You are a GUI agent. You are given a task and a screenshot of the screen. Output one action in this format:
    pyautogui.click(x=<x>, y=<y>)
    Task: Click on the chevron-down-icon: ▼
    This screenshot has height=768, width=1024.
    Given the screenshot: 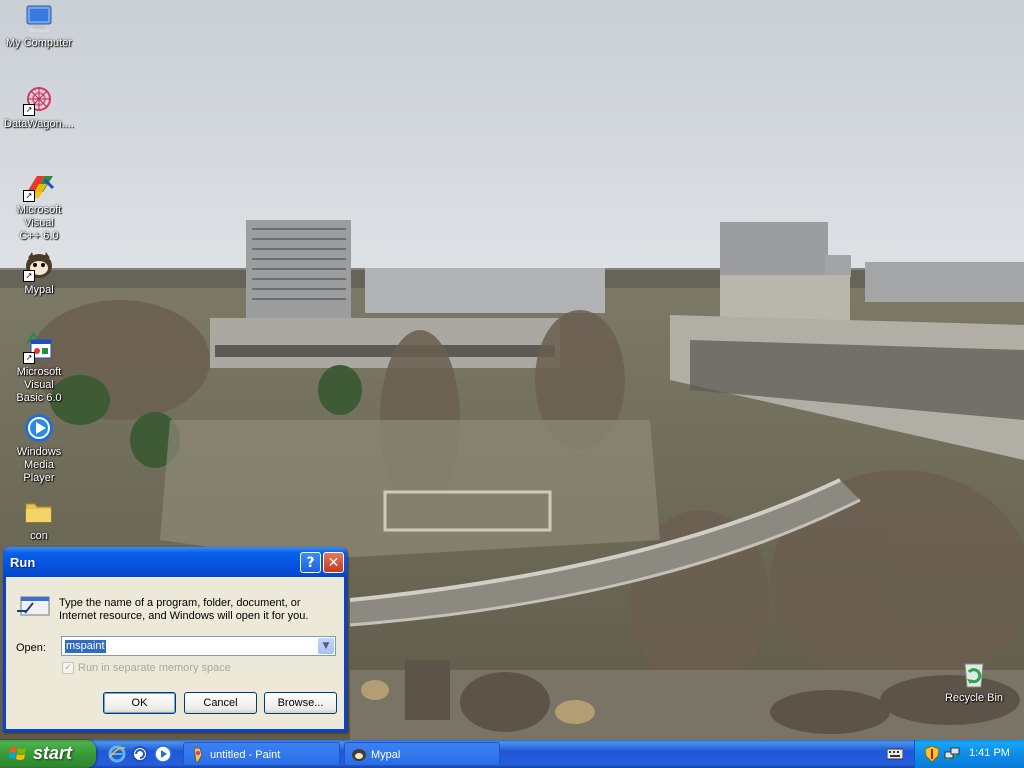 What is the action you would take?
    pyautogui.click(x=326, y=646)
    